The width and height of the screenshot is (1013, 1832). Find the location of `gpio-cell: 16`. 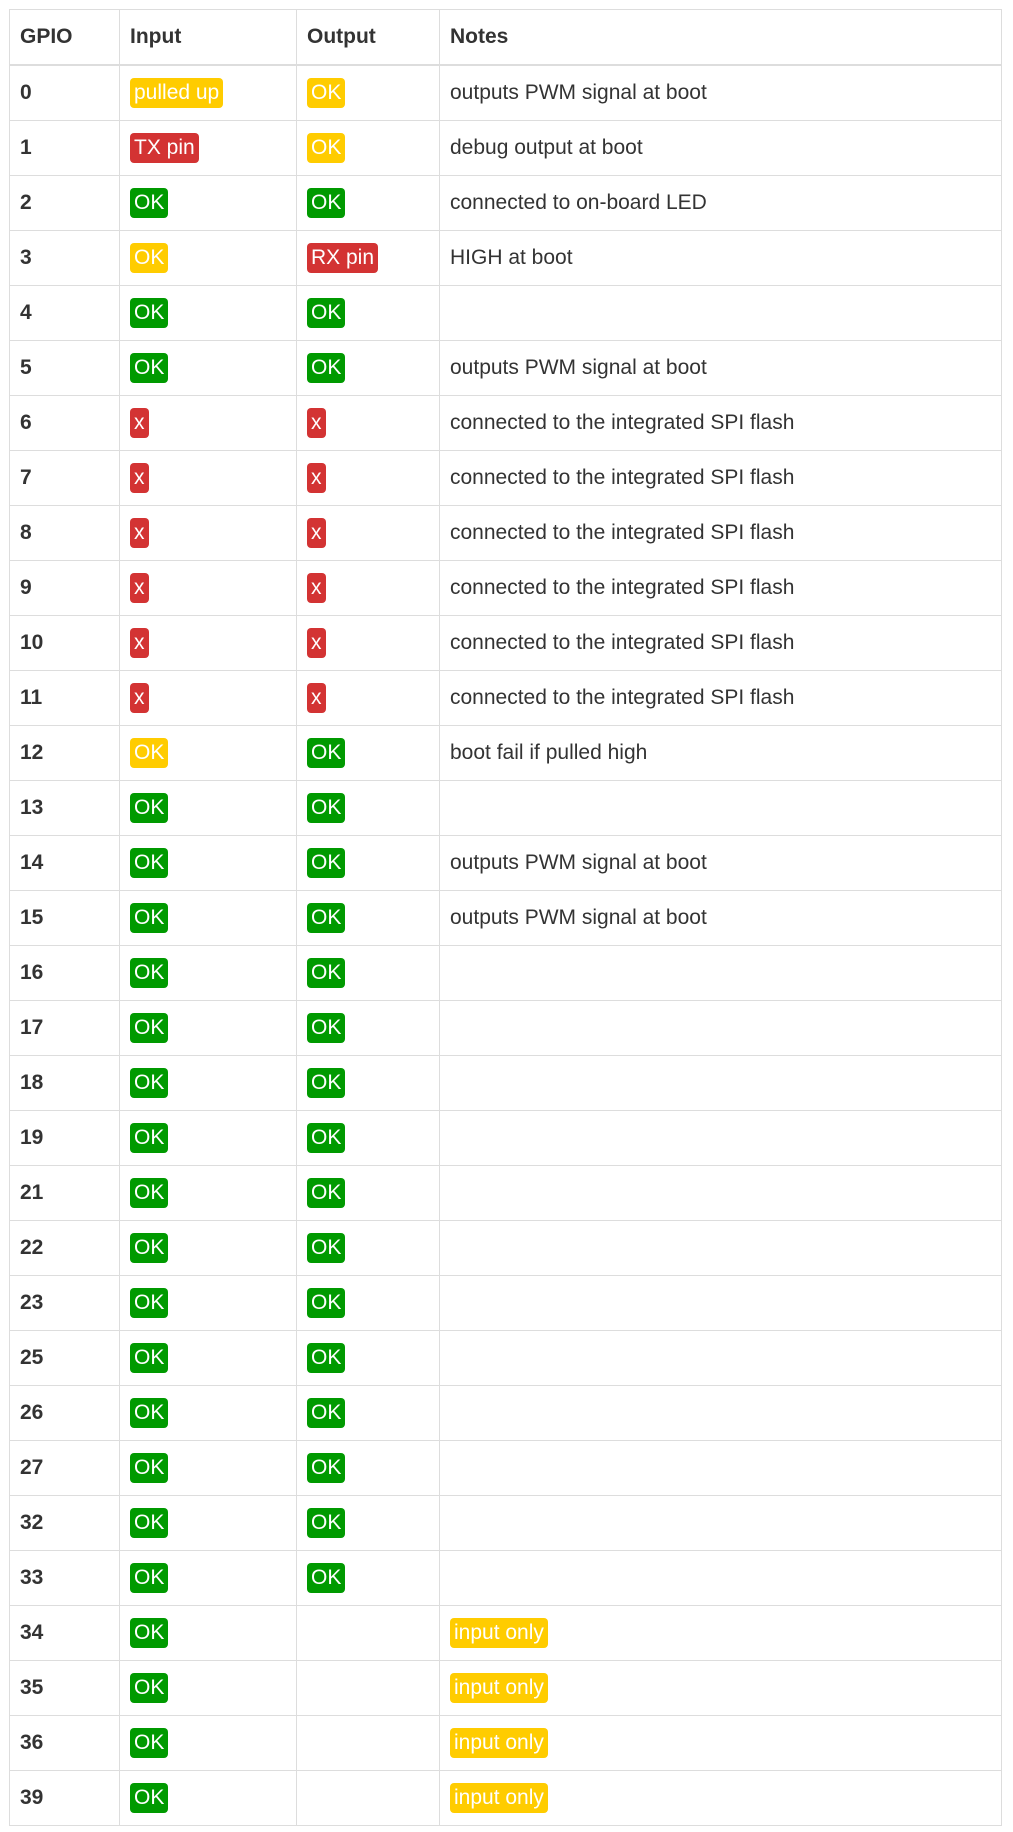

gpio-cell: 16 is located at coordinates (64, 973).